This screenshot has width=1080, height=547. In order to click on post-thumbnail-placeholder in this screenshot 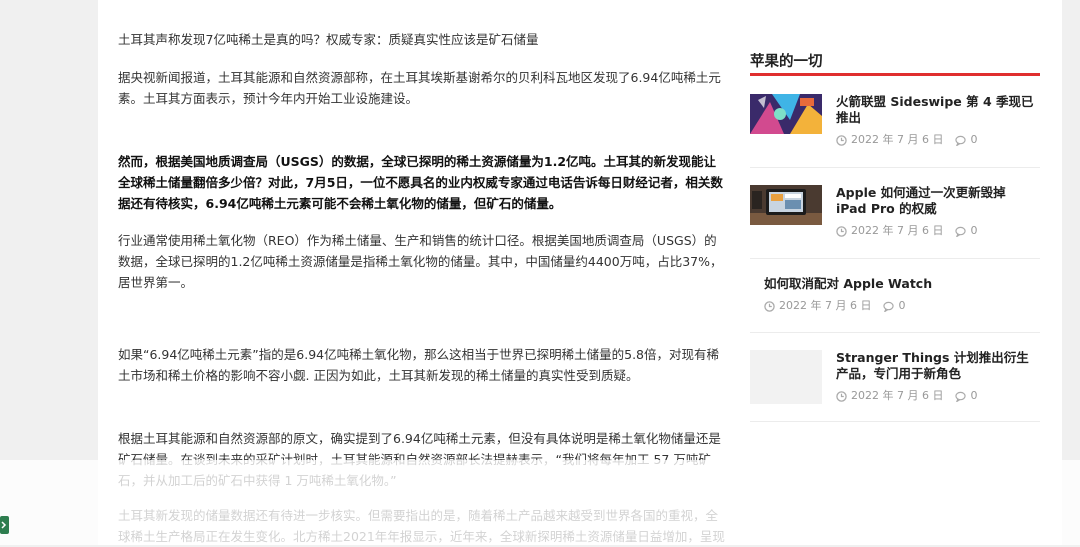, I will do `click(786, 377)`.